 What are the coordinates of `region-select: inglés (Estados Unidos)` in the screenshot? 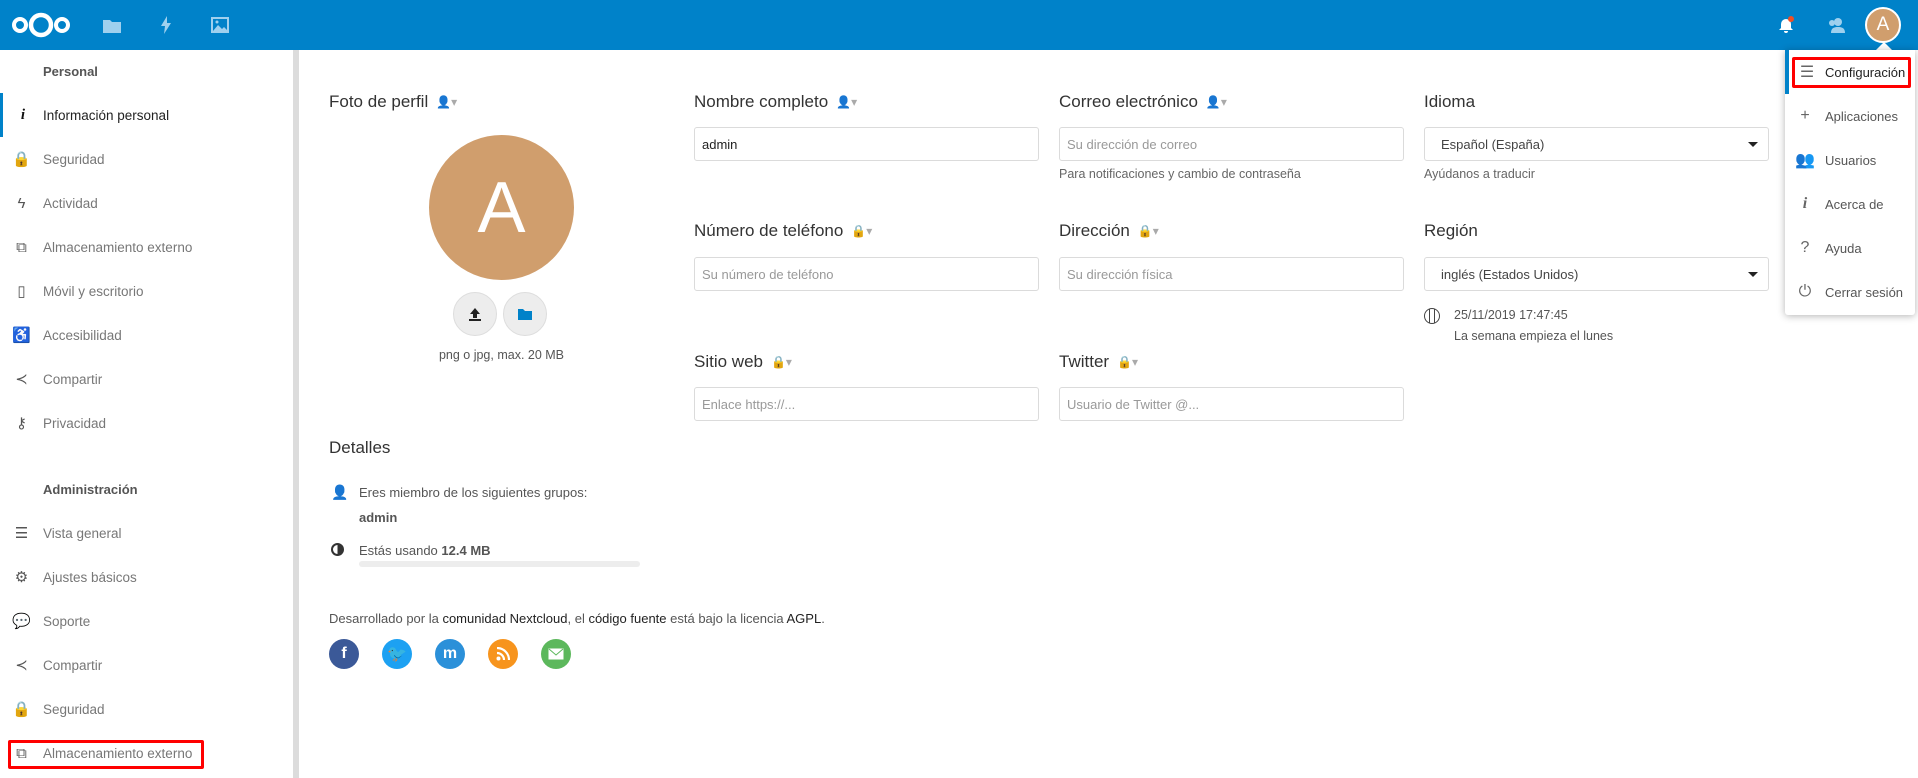 It's located at (1596, 274).